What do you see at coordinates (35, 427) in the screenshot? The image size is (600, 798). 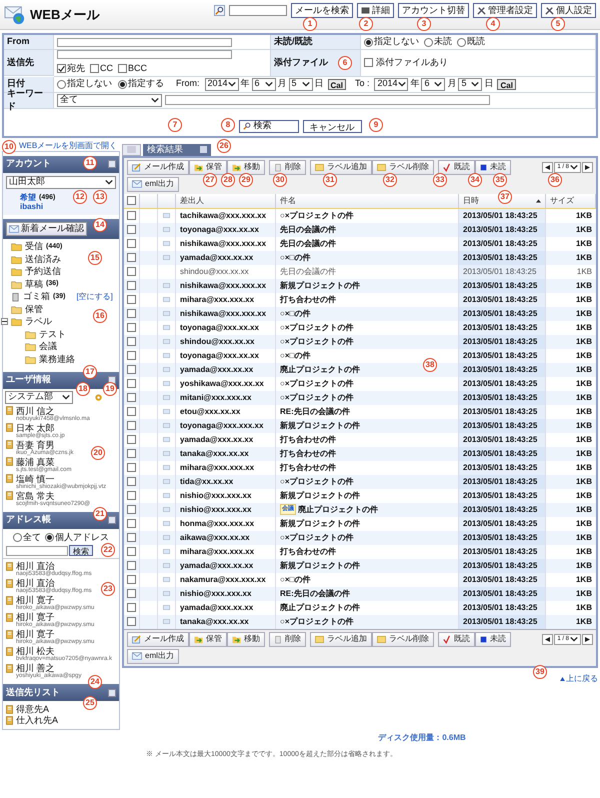 I see `contact-name: 日本 太郎` at bounding box center [35, 427].